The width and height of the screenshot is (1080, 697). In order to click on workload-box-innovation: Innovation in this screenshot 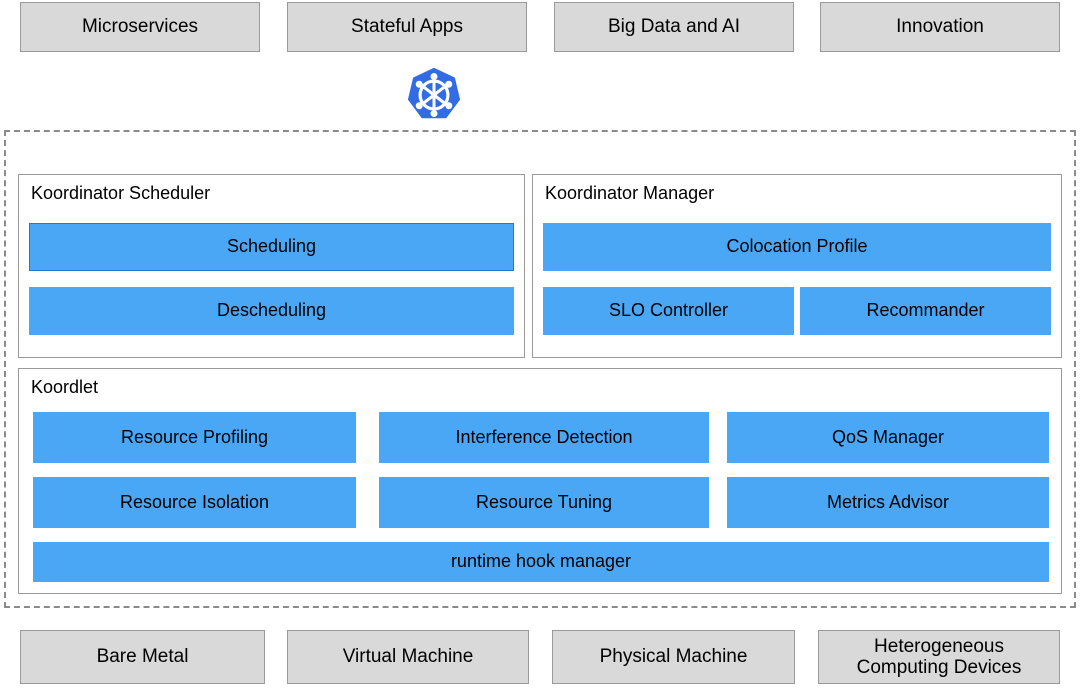, I will do `click(940, 27)`.